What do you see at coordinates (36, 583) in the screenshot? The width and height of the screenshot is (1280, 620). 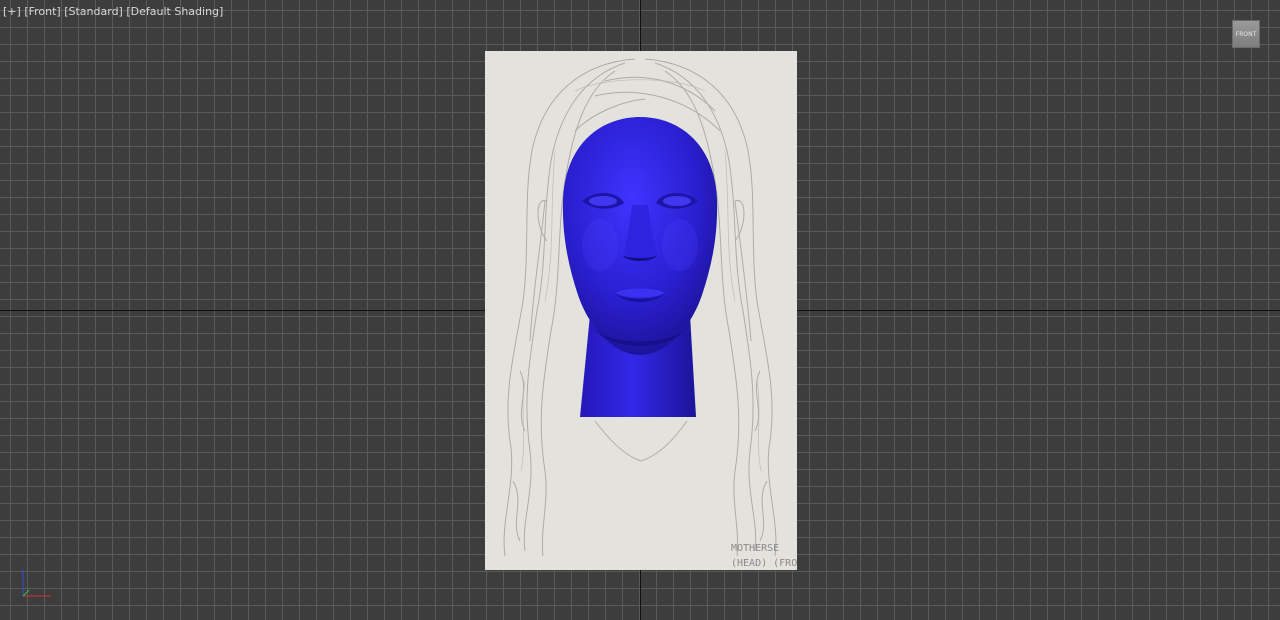 I see `axis-tripod-icon: z` at bounding box center [36, 583].